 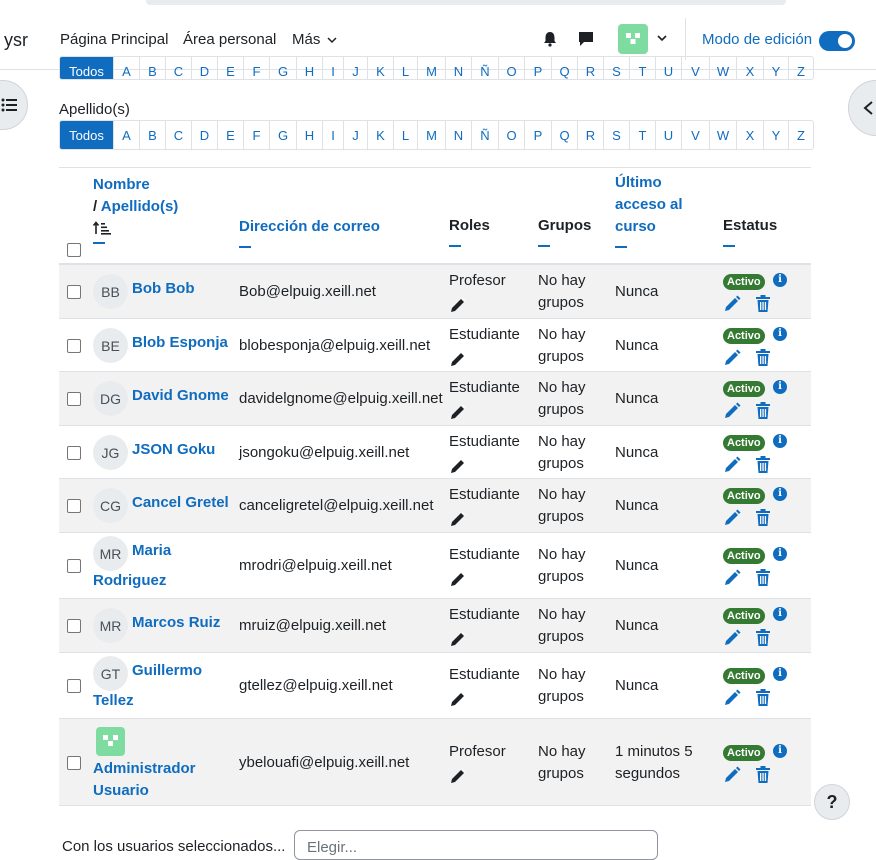 I want to click on sort-by-firstname-link: Nombre, so click(x=121, y=184).